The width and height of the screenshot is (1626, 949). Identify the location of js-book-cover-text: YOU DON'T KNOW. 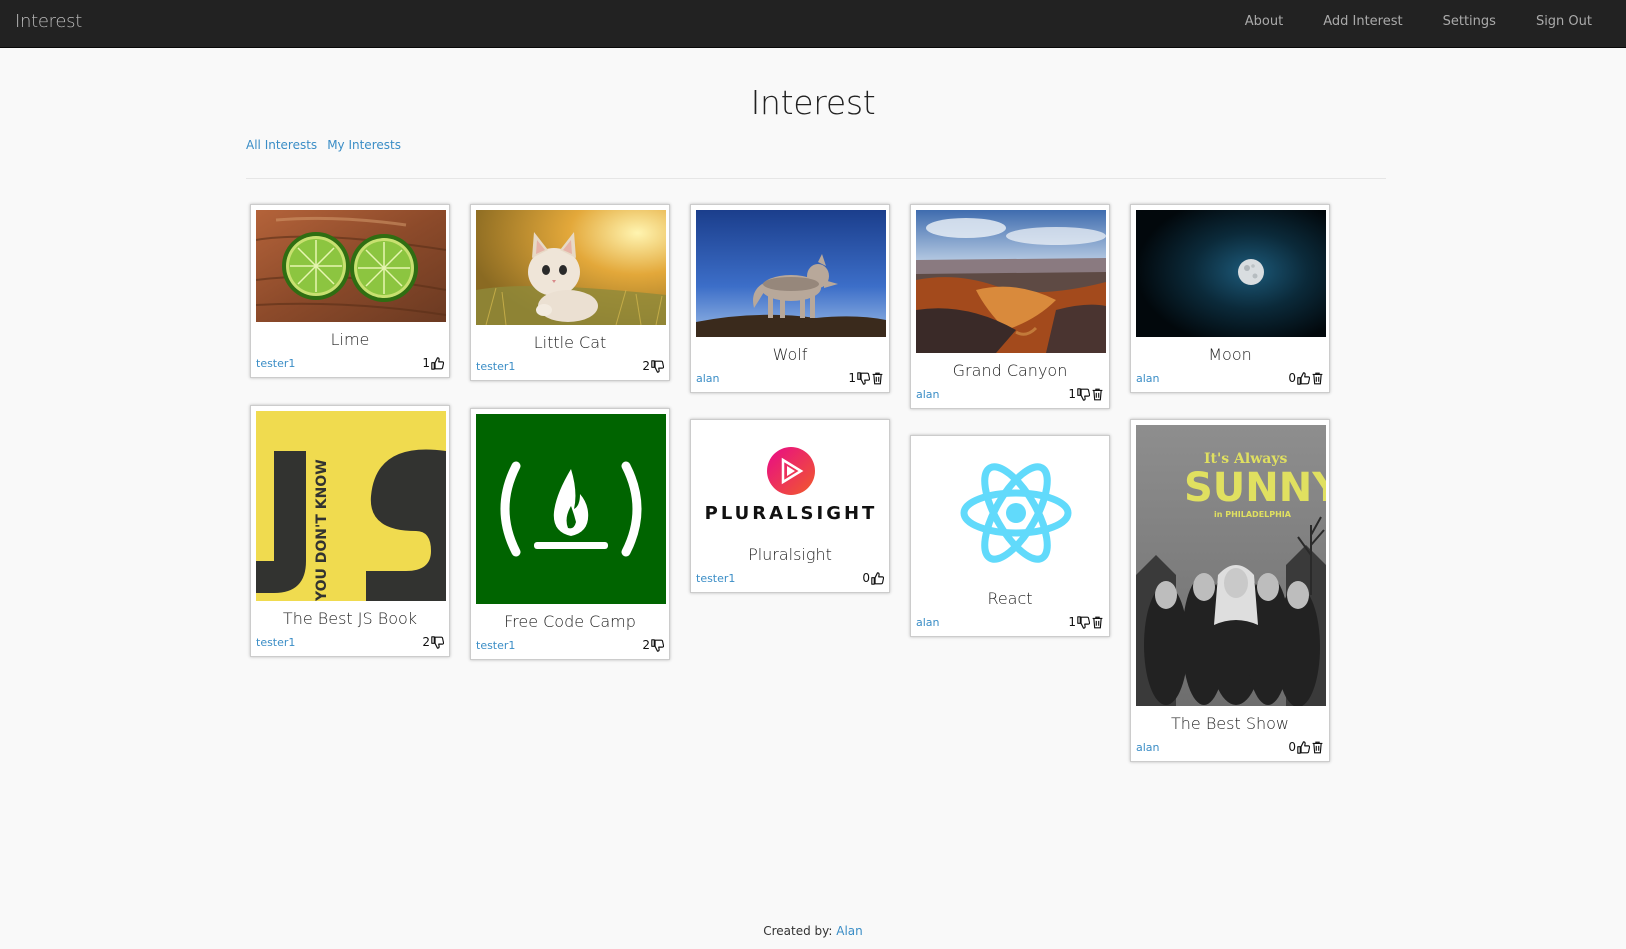
(322, 530).